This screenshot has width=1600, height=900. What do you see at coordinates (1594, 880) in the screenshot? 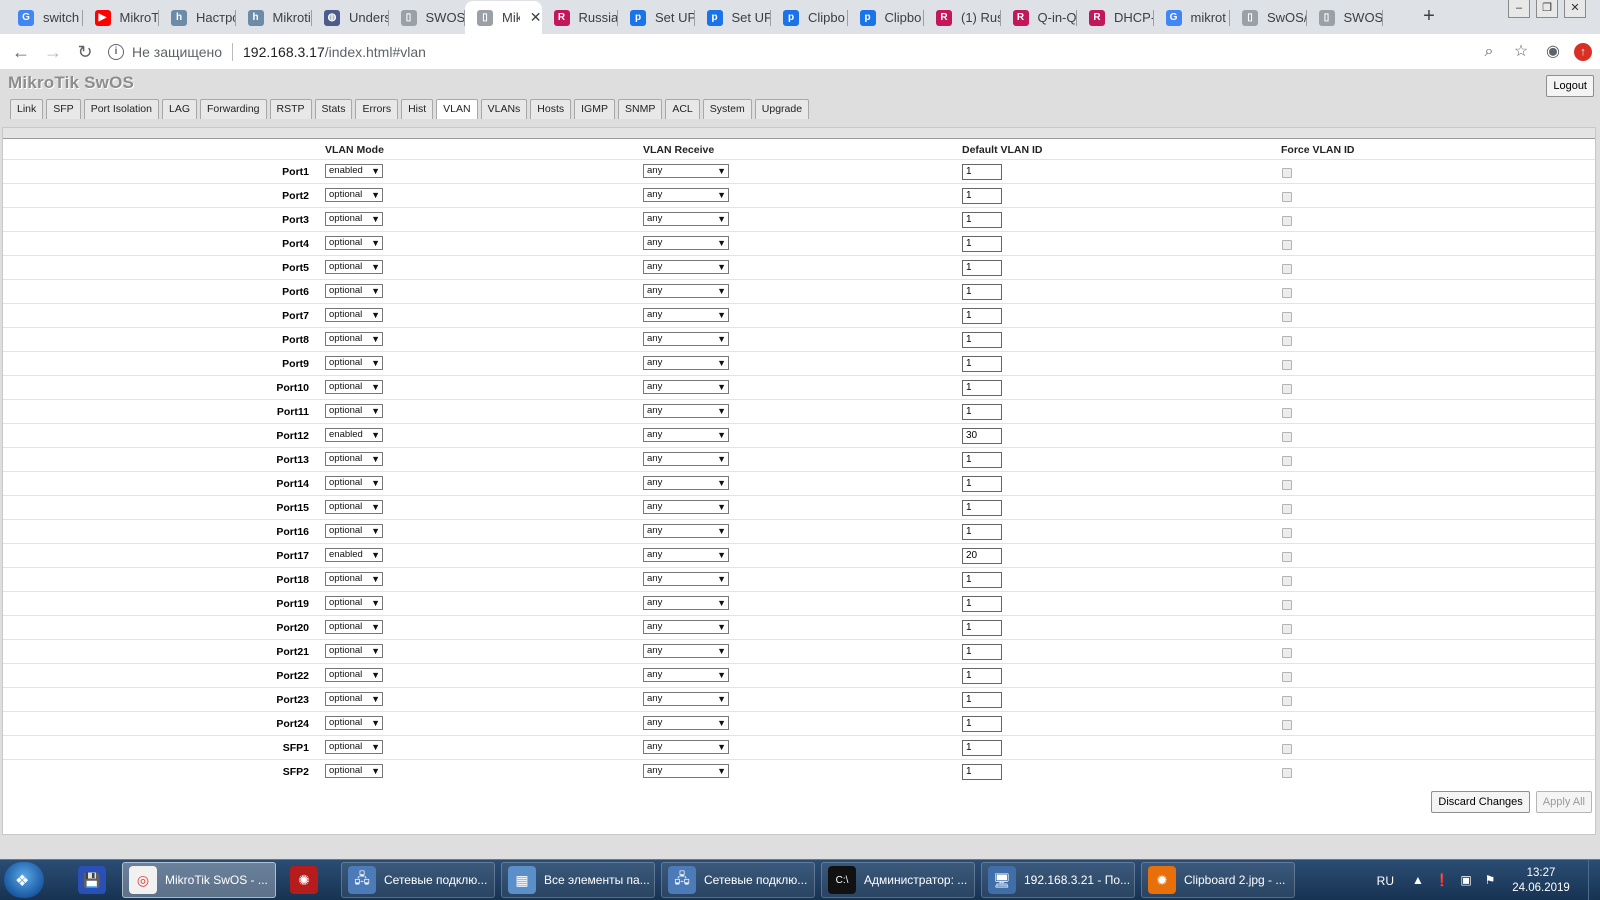
I see `show-desktop-button` at bounding box center [1594, 880].